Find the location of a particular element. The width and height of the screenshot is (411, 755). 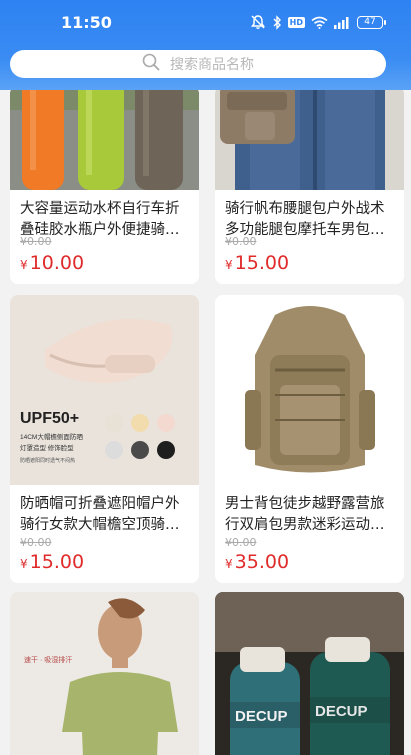

product-card: 骑行帆布腰腿包户外战术多功能腿包摩托车男包腰包 ¥0.00 ¥15.00 is located at coordinates (309, 185).